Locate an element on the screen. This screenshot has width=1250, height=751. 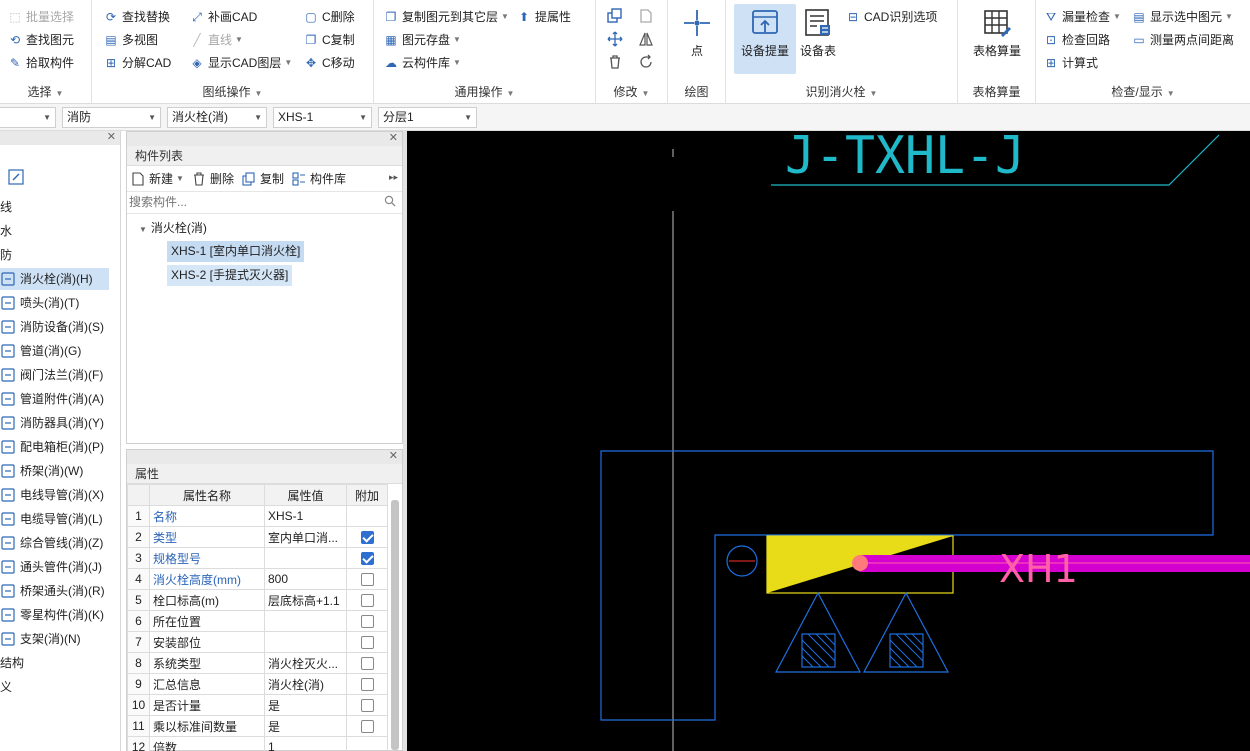
c-delete-button: ▢ C删除 is located at coordinates (329, 17).